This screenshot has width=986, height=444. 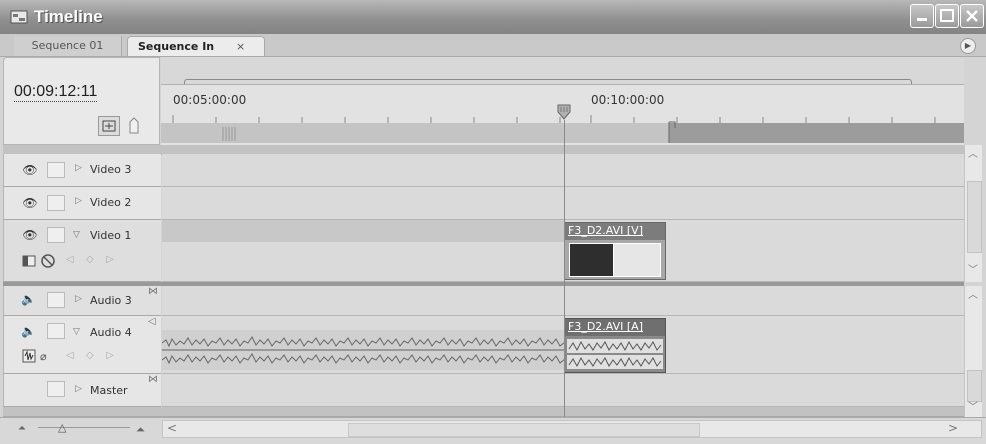 I want to click on track-master, so click(x=563, y=390).